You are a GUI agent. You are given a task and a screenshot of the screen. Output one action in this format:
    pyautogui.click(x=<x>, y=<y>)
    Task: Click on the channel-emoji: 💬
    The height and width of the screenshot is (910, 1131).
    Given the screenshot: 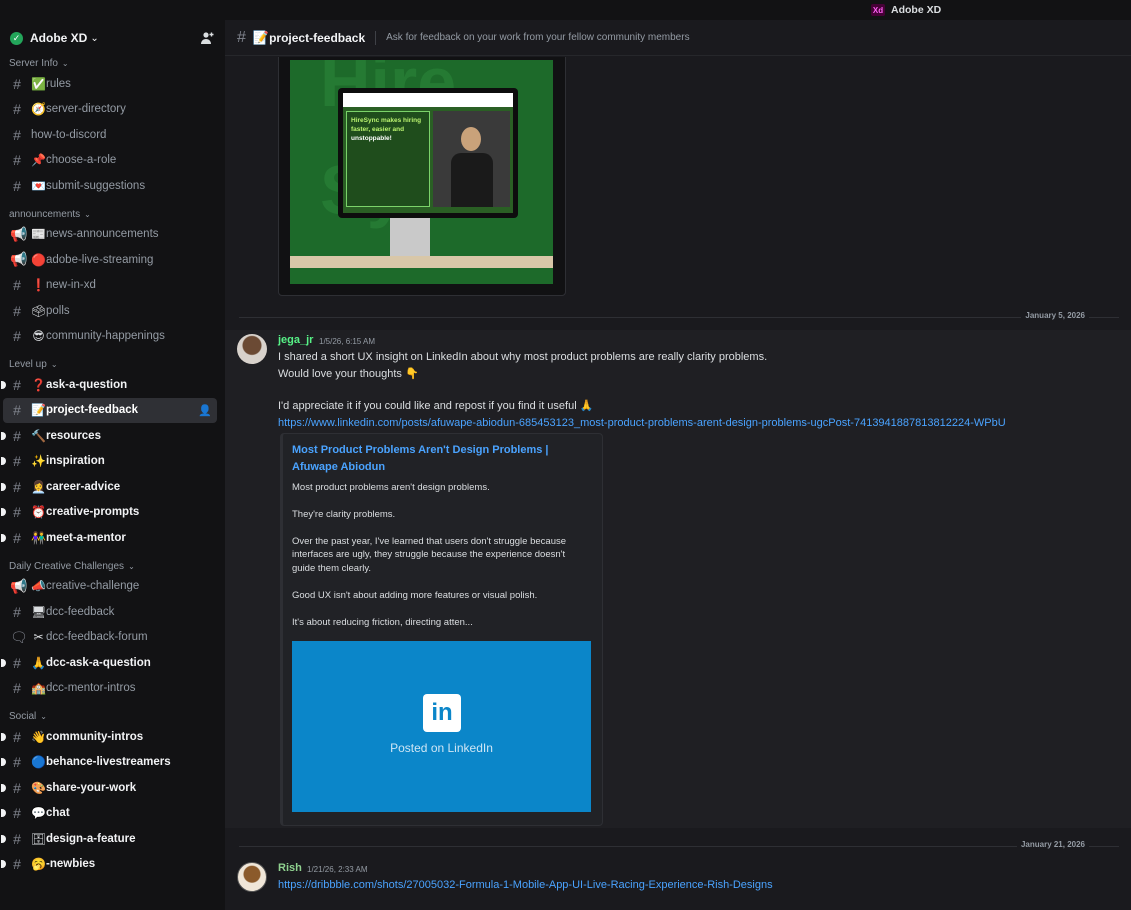 What is the action you would take?
    pyautogui.click(x=38, y=813)
    